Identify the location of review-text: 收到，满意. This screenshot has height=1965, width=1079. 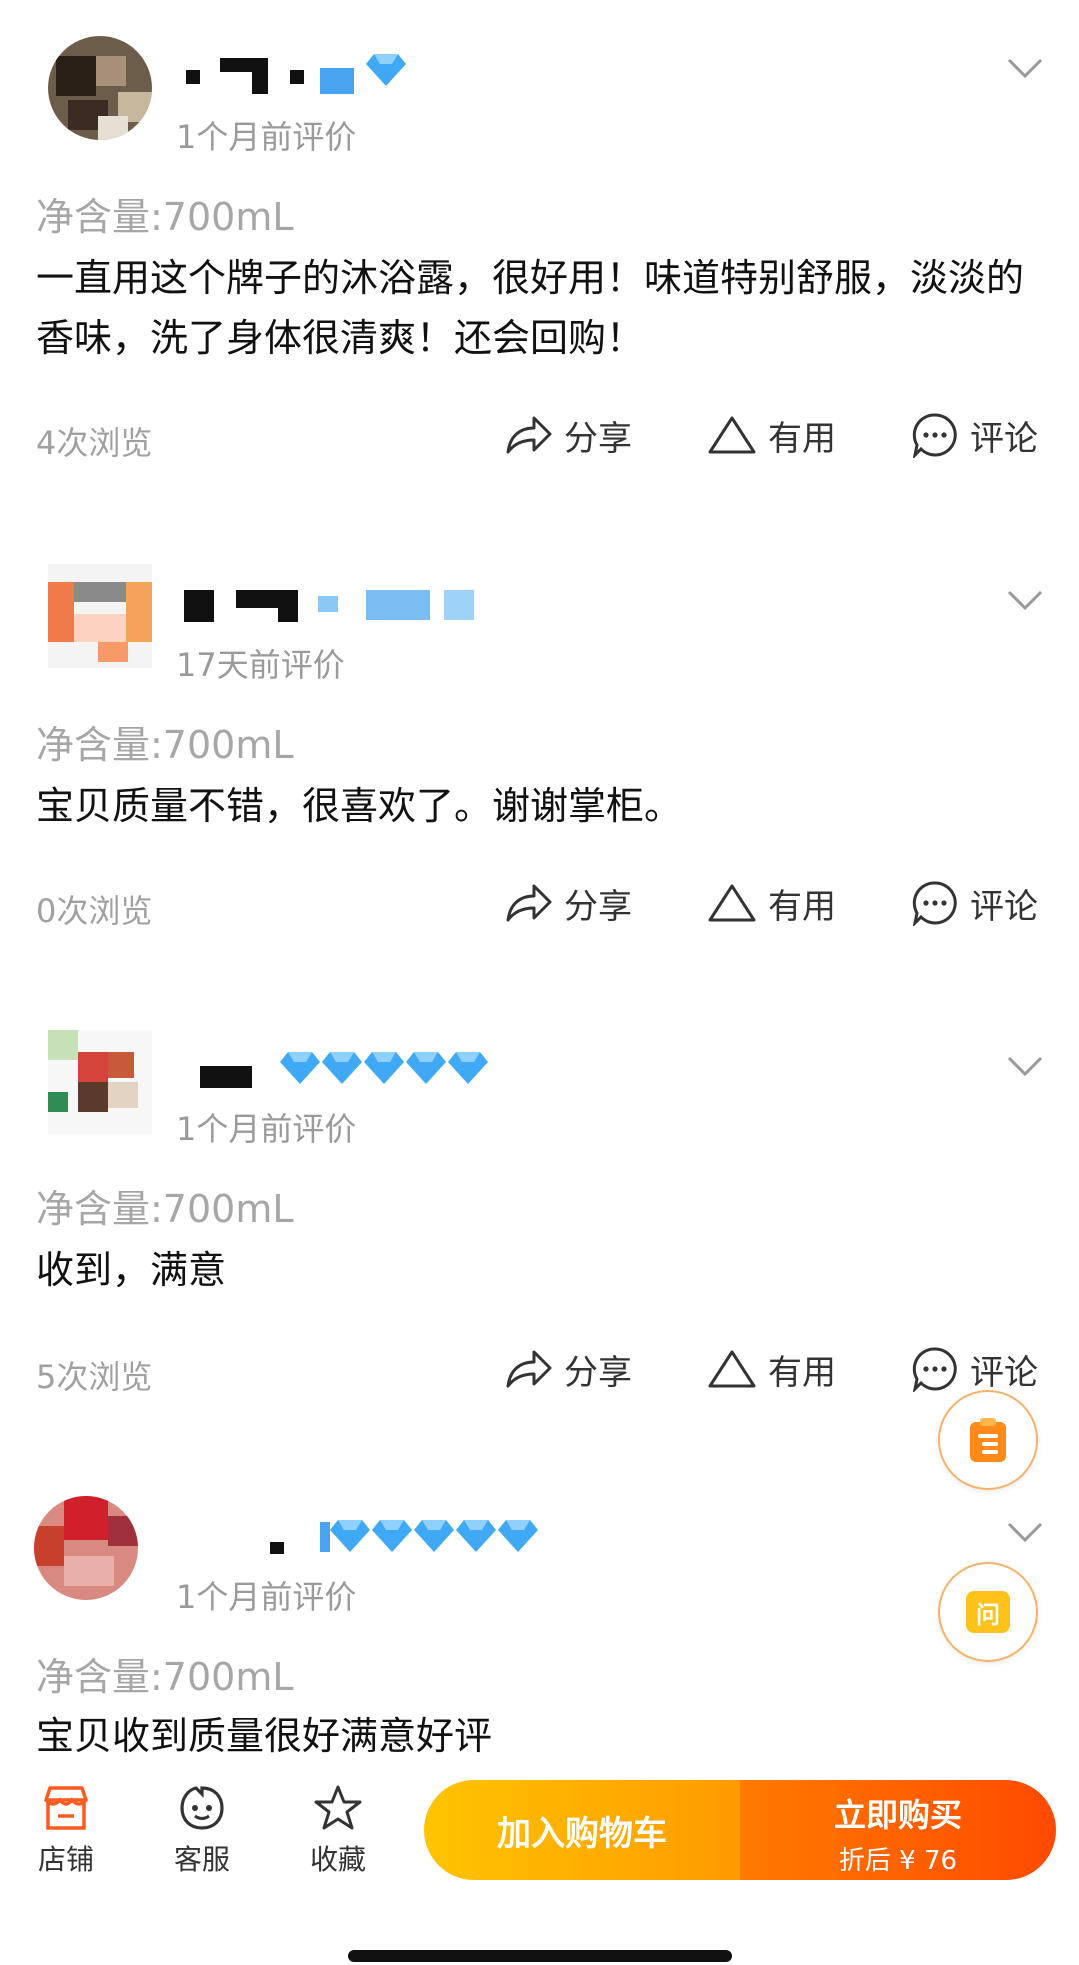
(131, 1270).